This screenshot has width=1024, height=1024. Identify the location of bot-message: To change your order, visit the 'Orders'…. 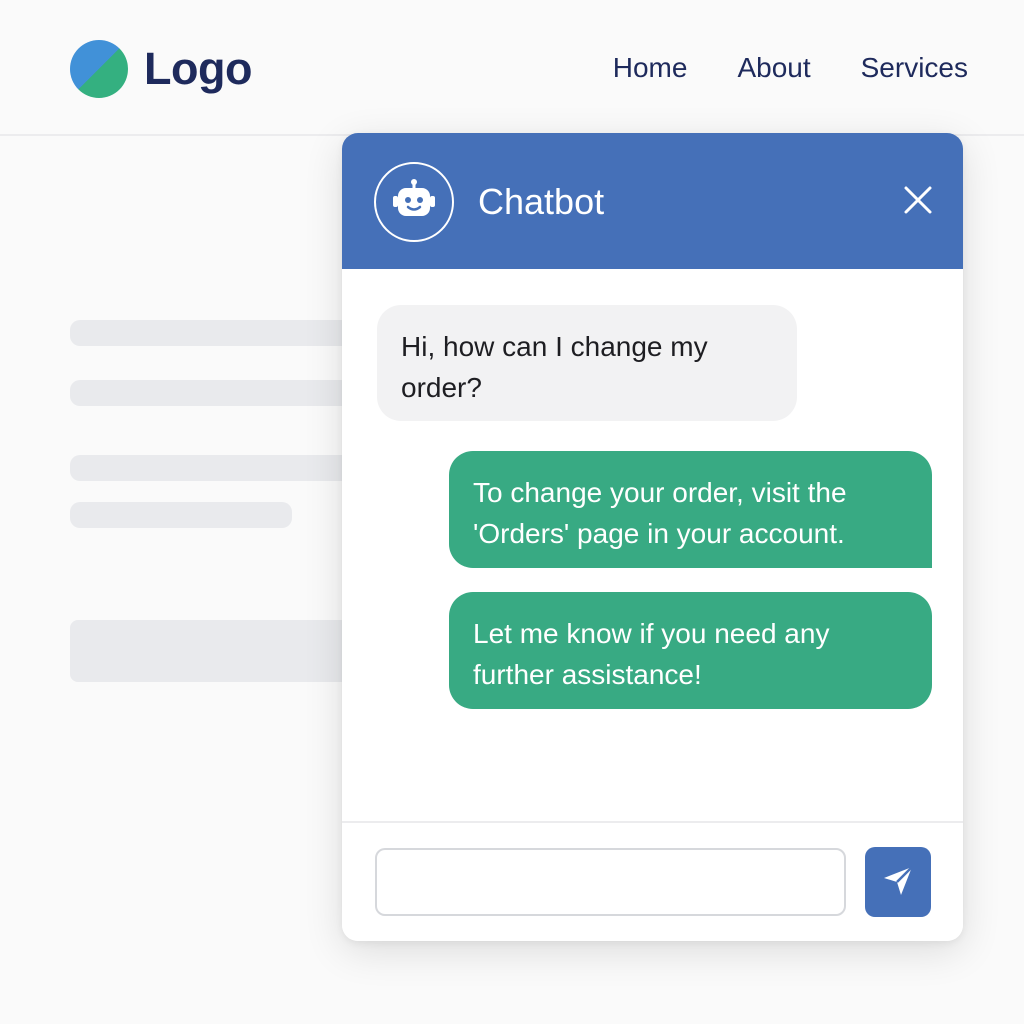
(690, 509).